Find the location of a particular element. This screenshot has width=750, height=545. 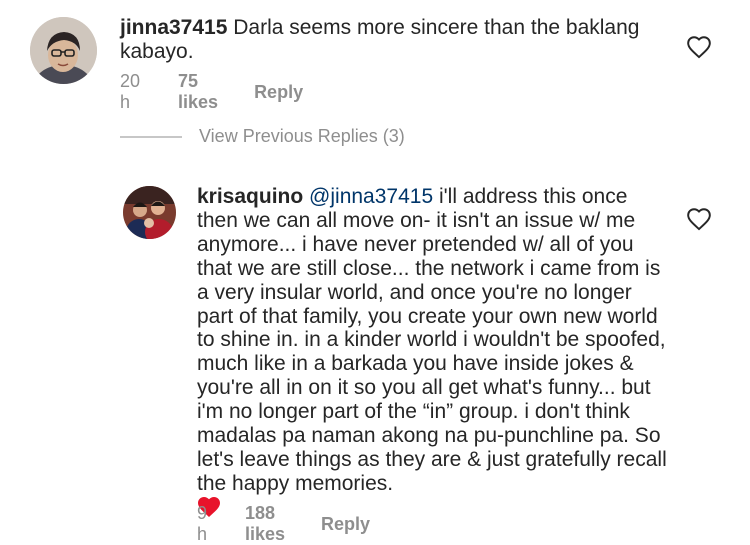

divider-line is located at coordinates (151, 136).